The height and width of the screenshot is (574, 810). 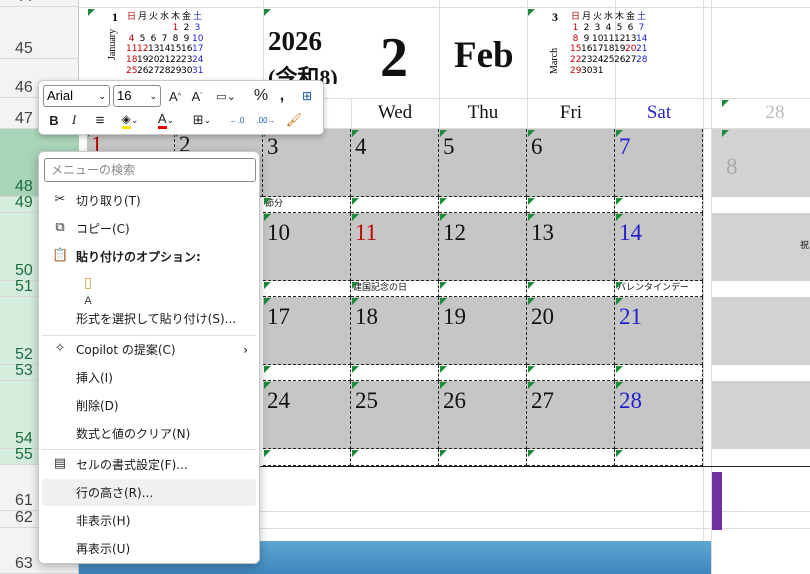 What do you see at coordinates (571, 415) in the screenshot?
I see `day-cell: 27` at bounding box center [571, 415].